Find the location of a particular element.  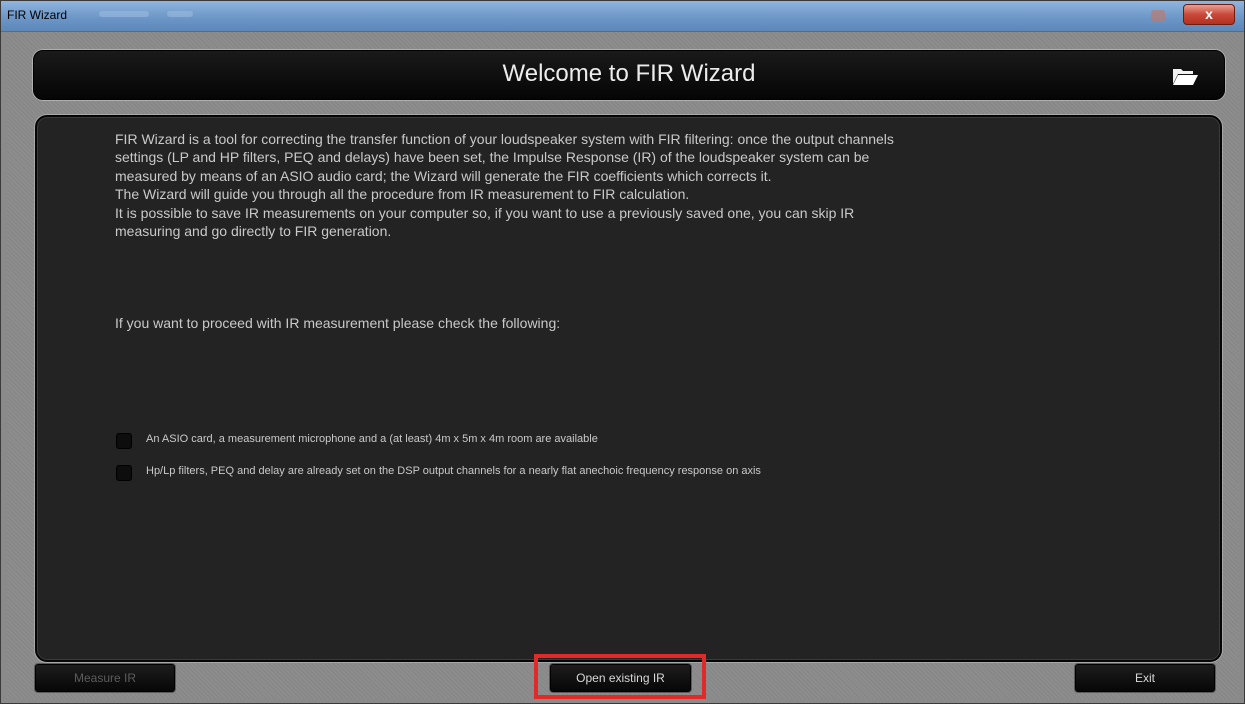

title-bar: FIR Wizard x is located at coordinates (622, 16).